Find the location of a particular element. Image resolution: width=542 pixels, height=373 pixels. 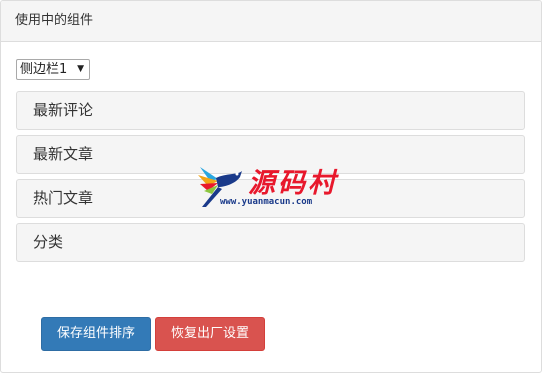

widget-categories: 分类 is located at coordinates (270, 242).